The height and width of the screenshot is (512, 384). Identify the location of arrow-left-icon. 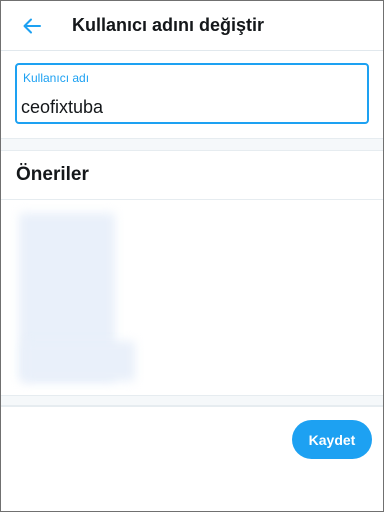
(32, 26).